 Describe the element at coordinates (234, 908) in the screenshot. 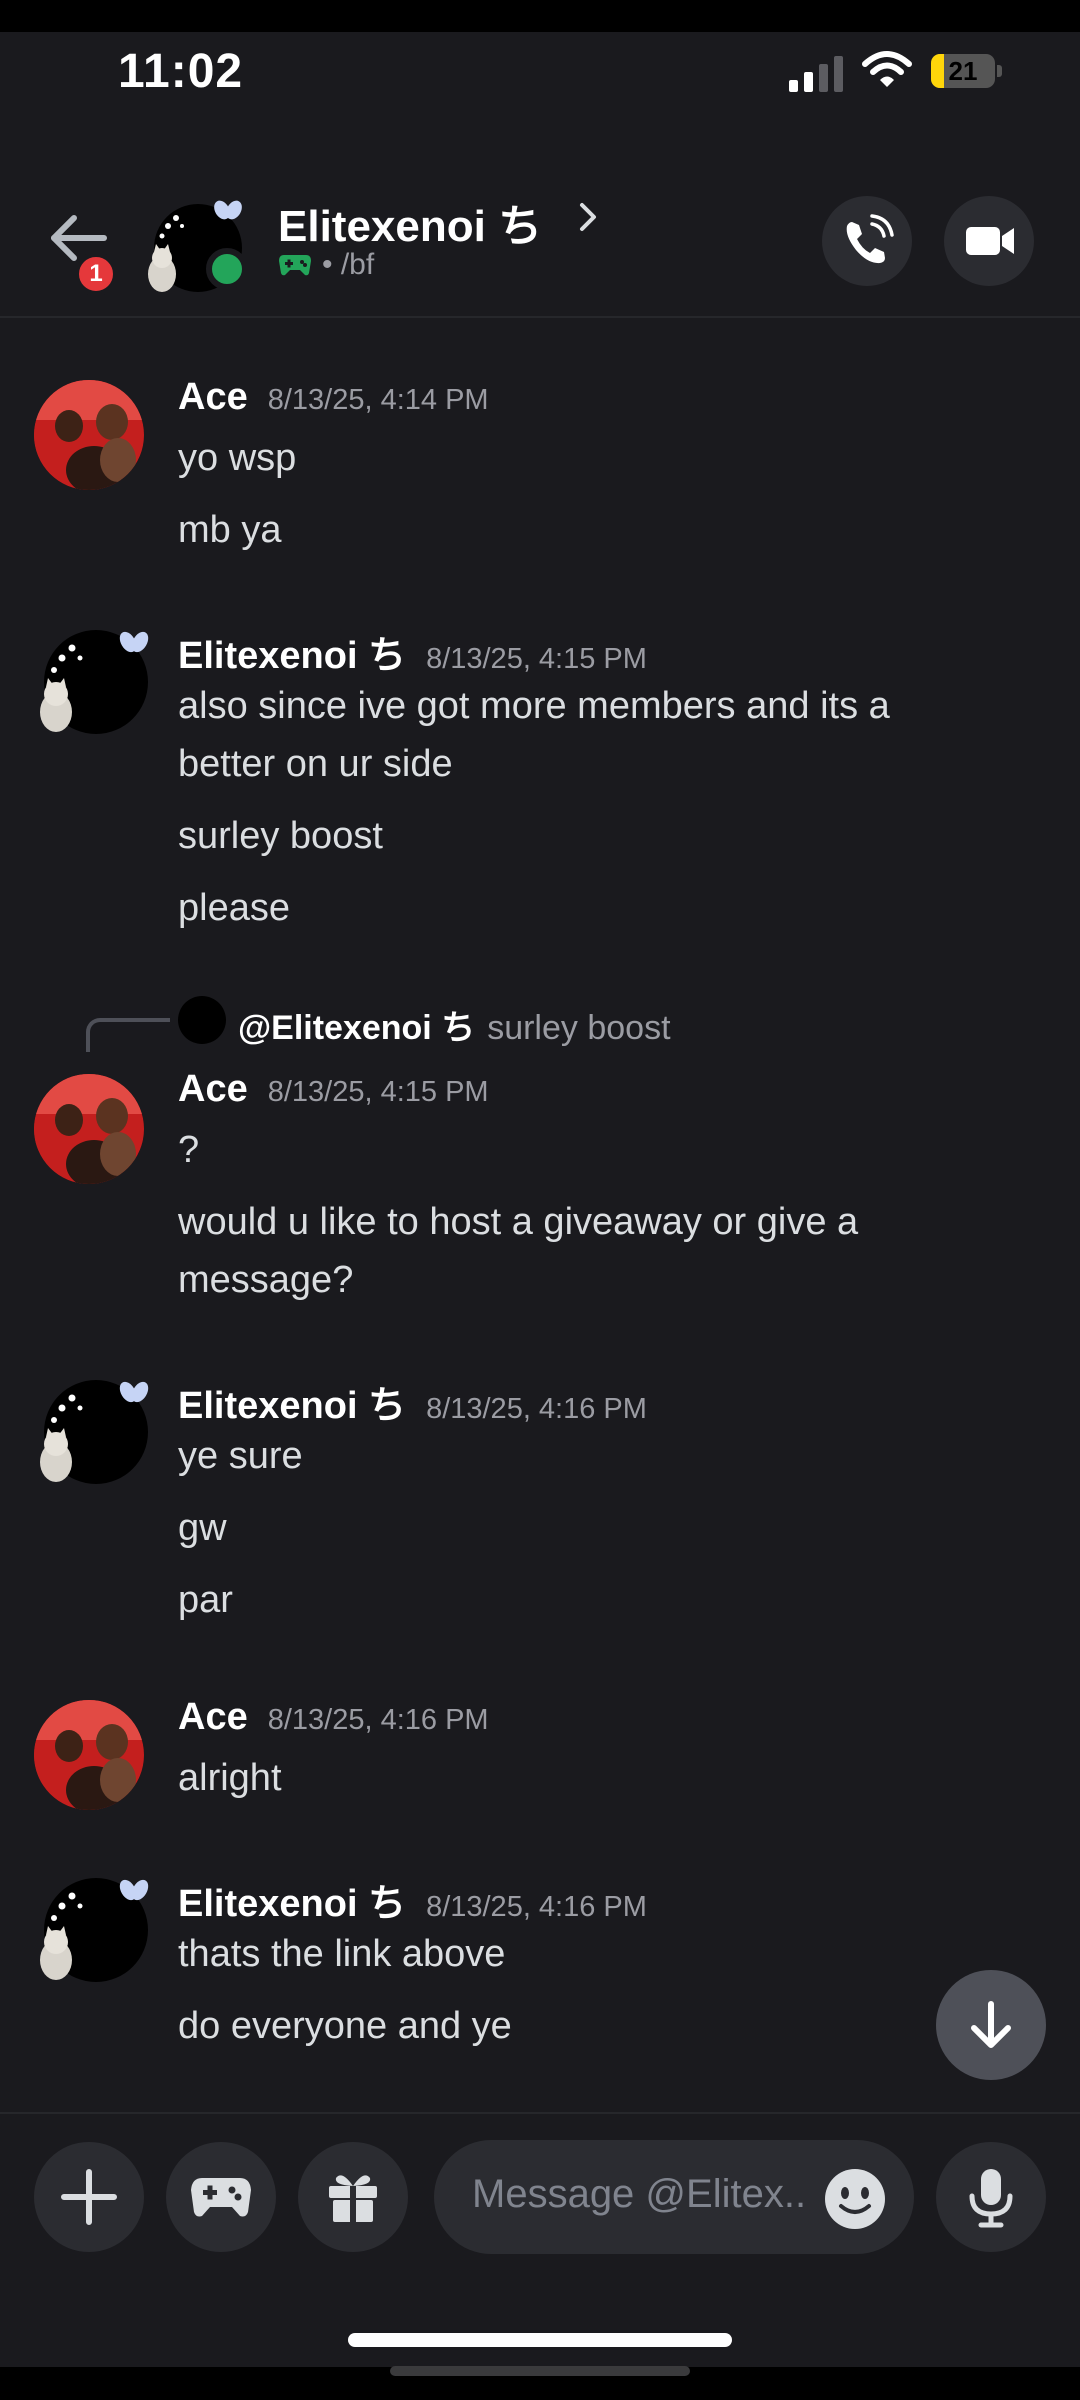

I see `message-line: please` at that location.